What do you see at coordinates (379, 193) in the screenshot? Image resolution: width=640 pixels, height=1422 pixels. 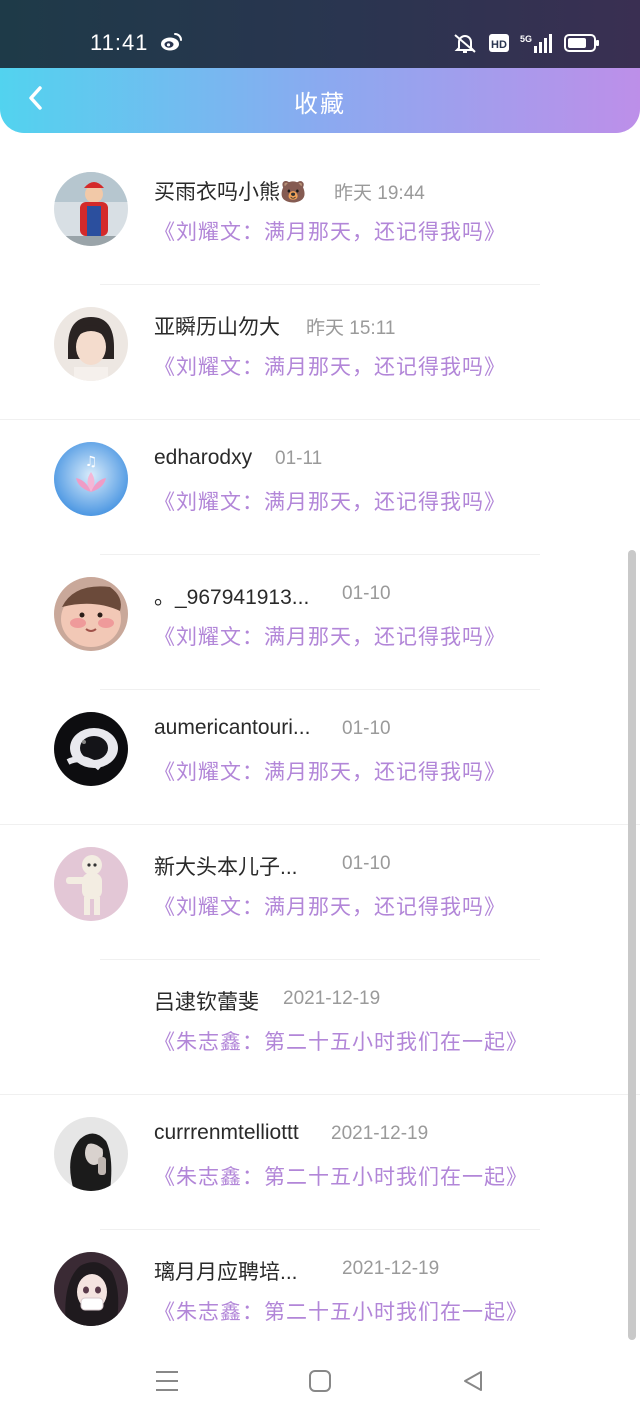 I see `timestamp: 昨天 19:44` at bounding box center [379, 193].